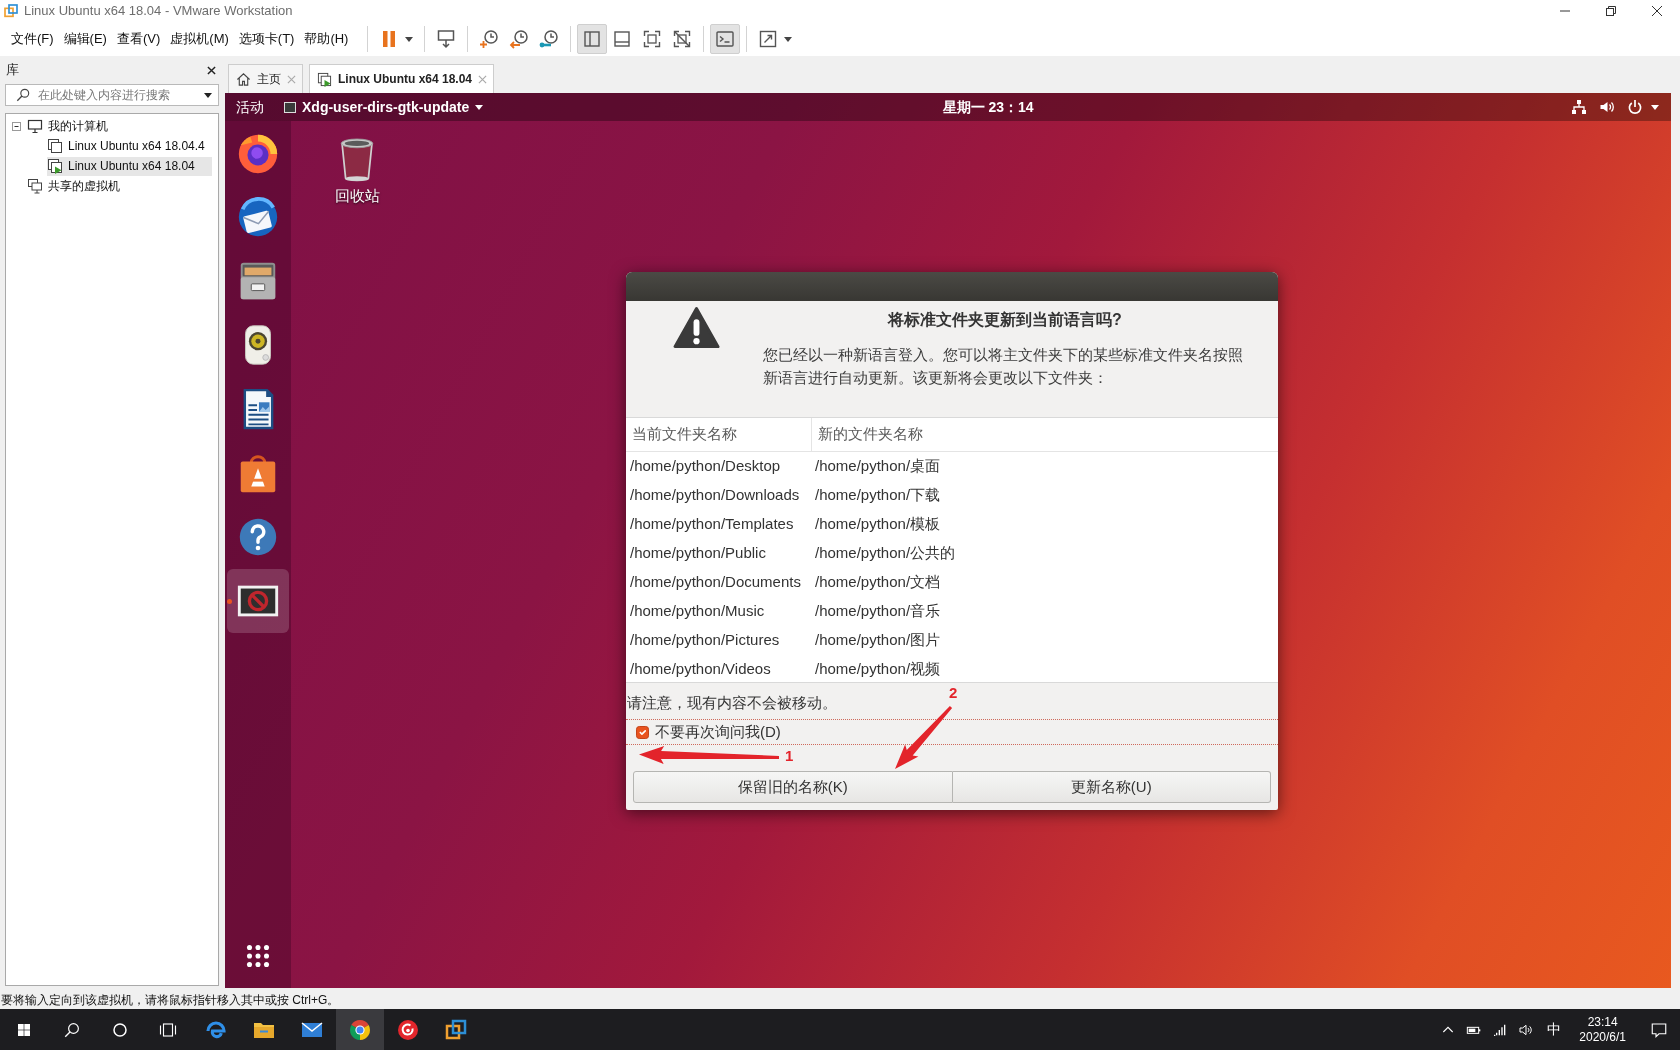 The height and width of the screenshot is (1050, 1680). Describe the element at coordinates (265, 78) in the screenshot. I see `tab: 主页` at that location.